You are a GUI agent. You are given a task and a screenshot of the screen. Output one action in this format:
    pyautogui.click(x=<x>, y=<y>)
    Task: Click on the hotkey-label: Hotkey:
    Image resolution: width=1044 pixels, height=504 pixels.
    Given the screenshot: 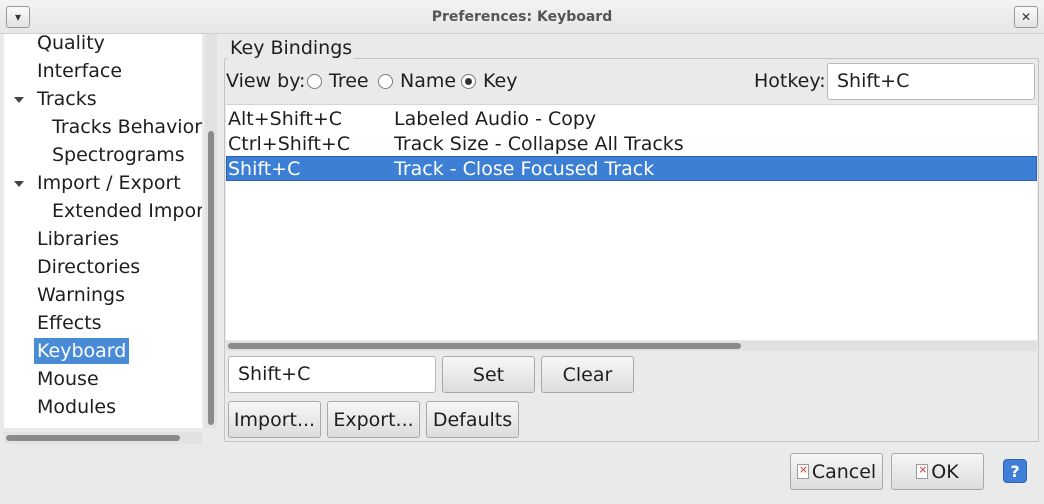 What is the action you would take?
    pyautogui.click(x=790, y=81)
    